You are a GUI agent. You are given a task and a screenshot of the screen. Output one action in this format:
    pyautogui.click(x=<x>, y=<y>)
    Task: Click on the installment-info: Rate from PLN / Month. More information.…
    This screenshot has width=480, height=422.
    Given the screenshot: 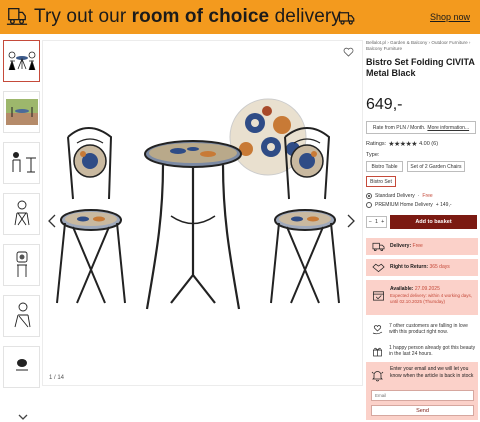 What is the action you would take?
    pyautogui.click(x=421, y=127)
    